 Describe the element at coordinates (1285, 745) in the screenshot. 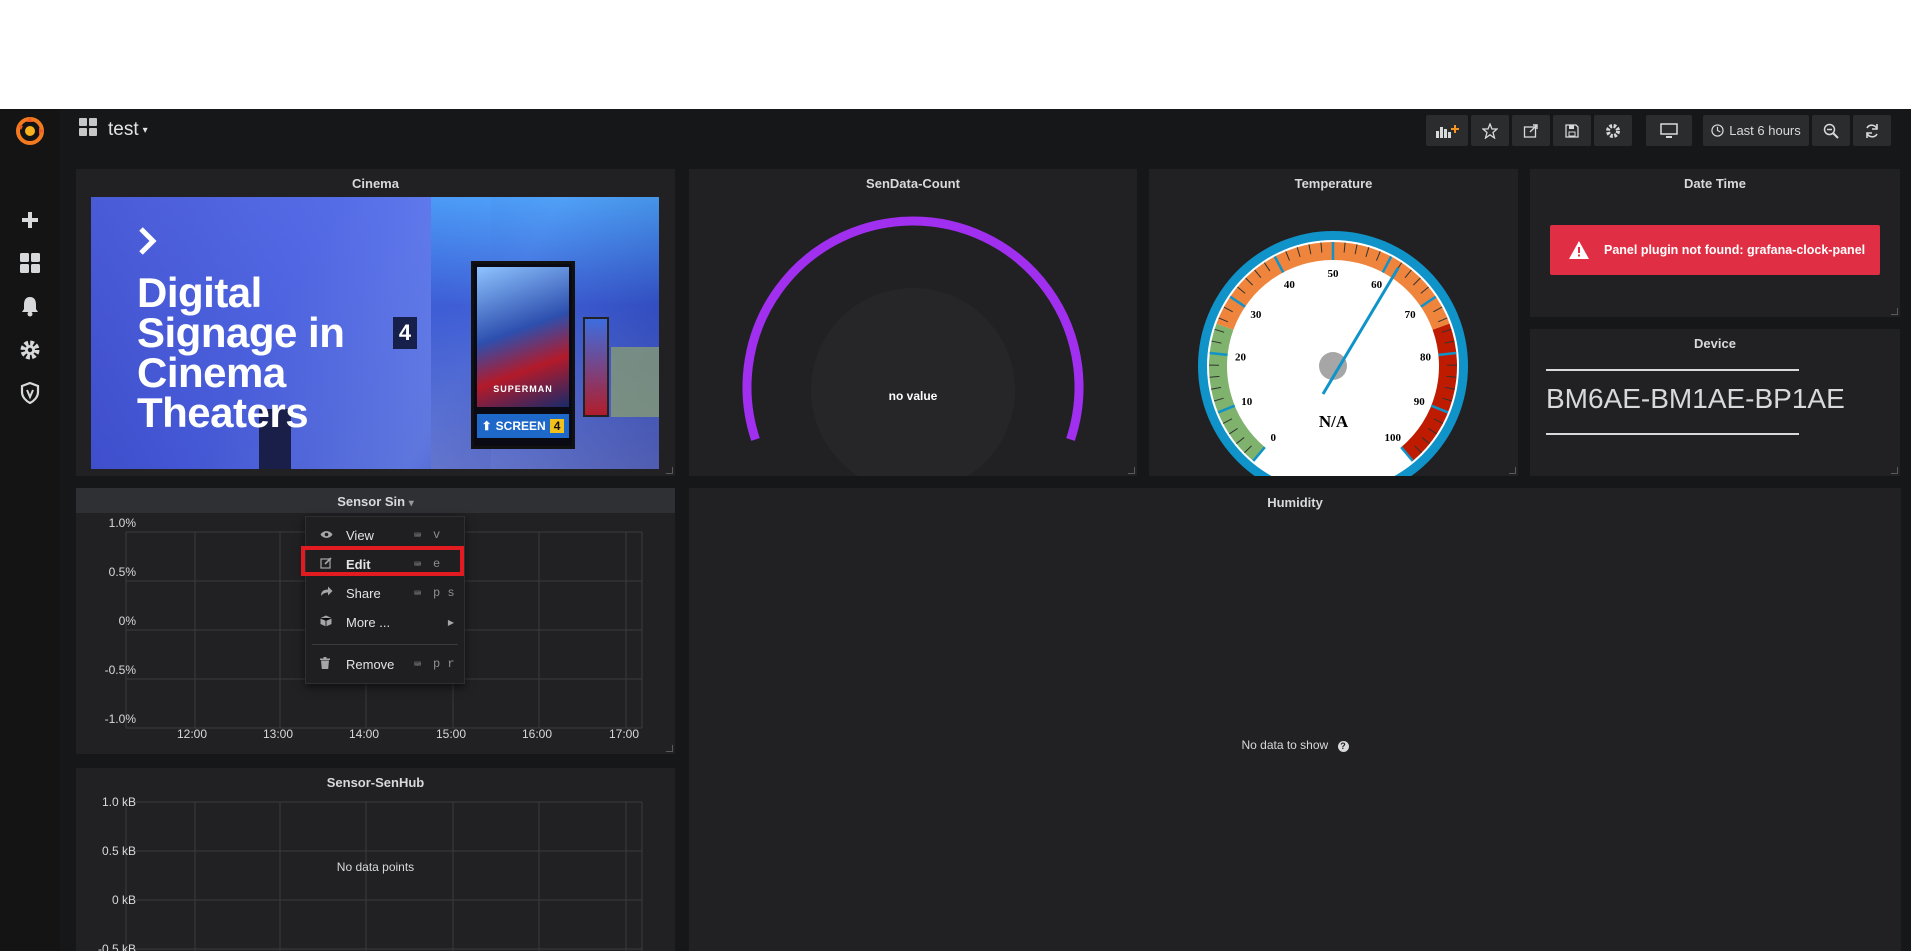

I see `empty-state-text: No data to show` at that location.